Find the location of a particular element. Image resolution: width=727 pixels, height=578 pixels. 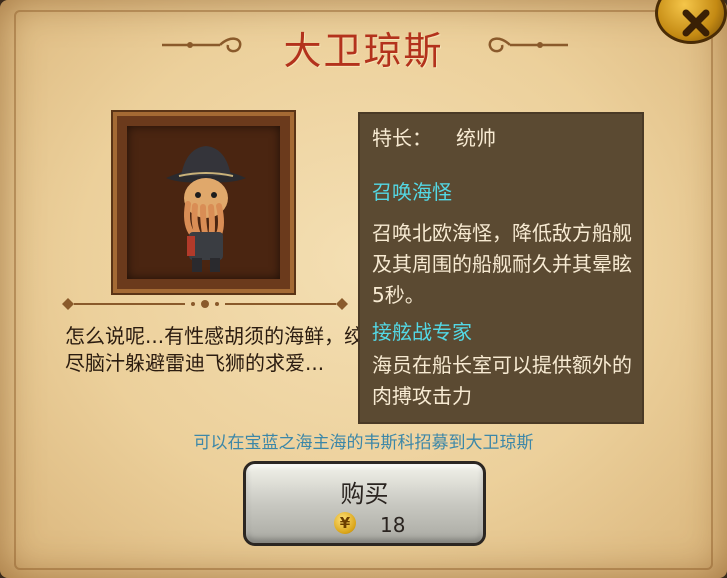

skill-1-description: 召唤北欧海怪，降低敌方船舰及其周围的船舰耐久并其晕眩5秒。 is located at coordinates (502, 264).